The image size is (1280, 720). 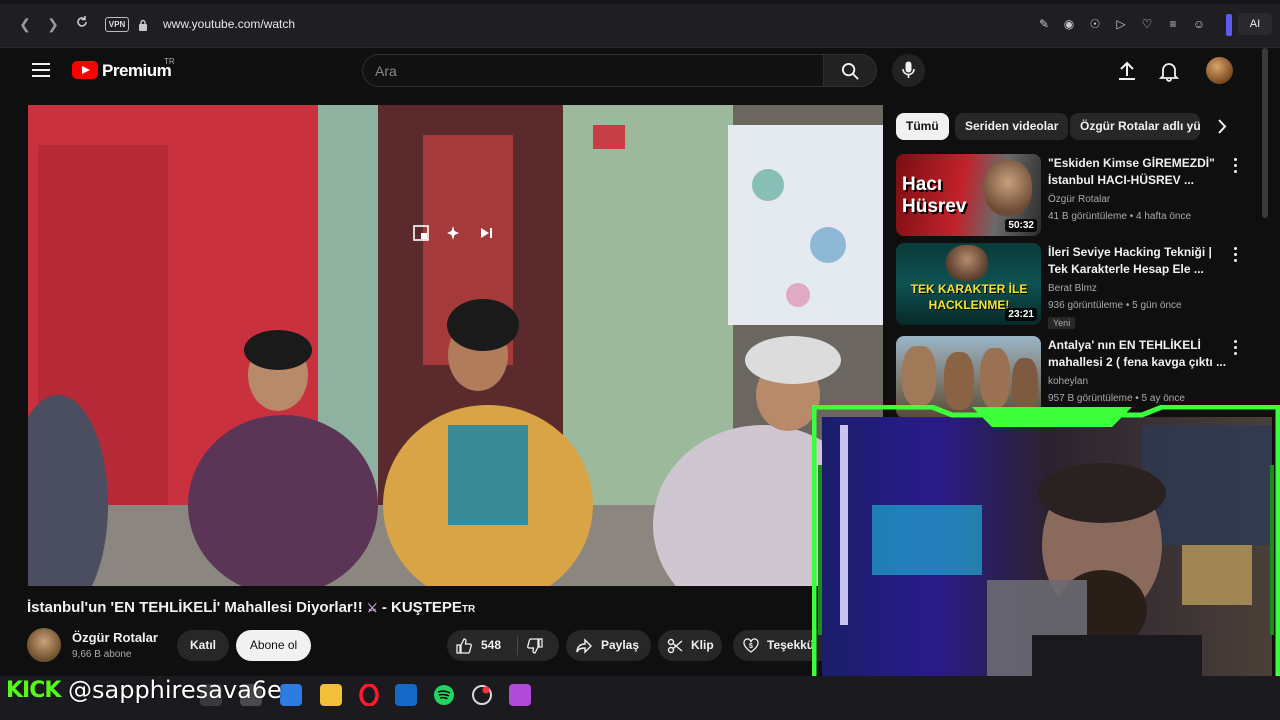 I want to click on reload-icon, so click(x=82, y=24).